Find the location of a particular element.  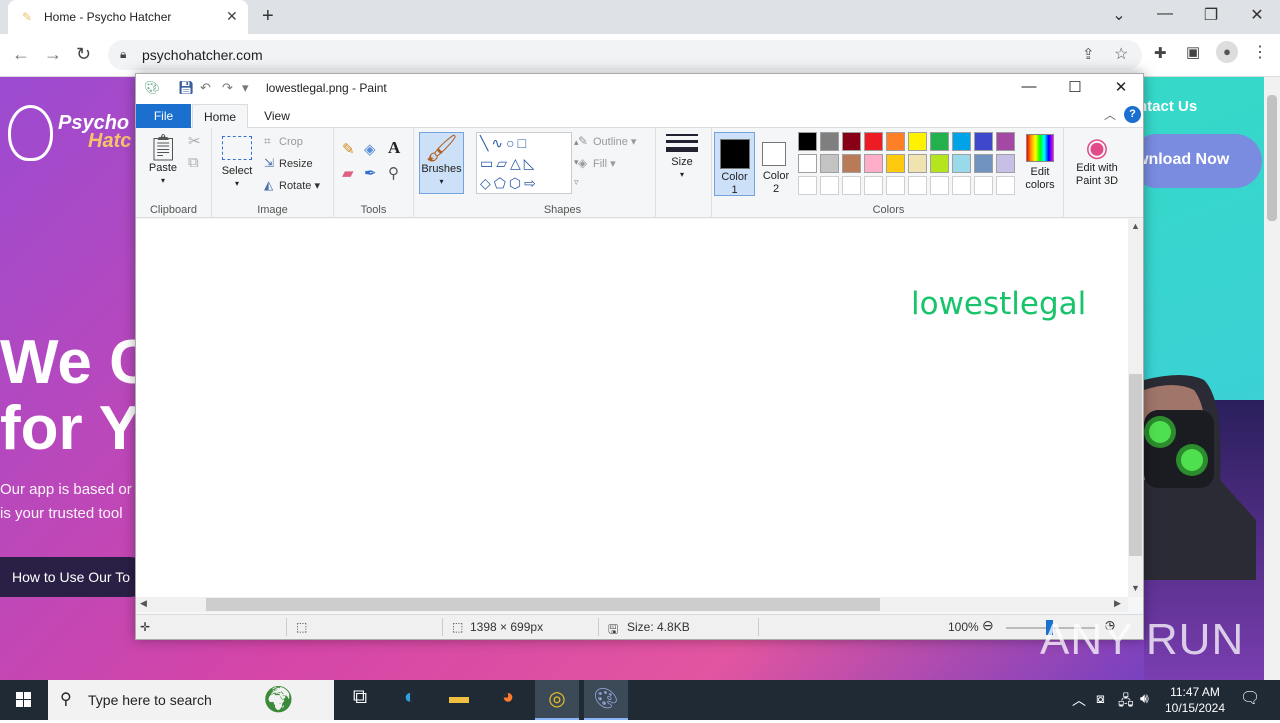

image-dimensions: 1398 × 699px is located at coordinates (507, 627).